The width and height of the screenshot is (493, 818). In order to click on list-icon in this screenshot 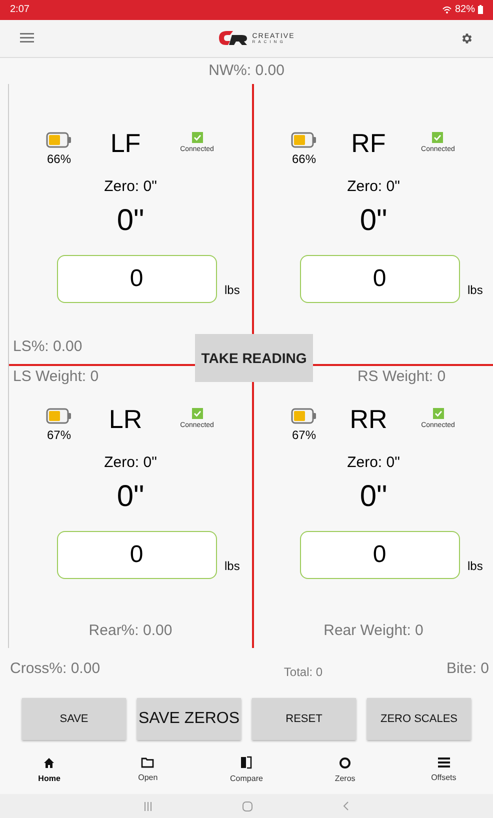, I will do `click(444, 762)`.